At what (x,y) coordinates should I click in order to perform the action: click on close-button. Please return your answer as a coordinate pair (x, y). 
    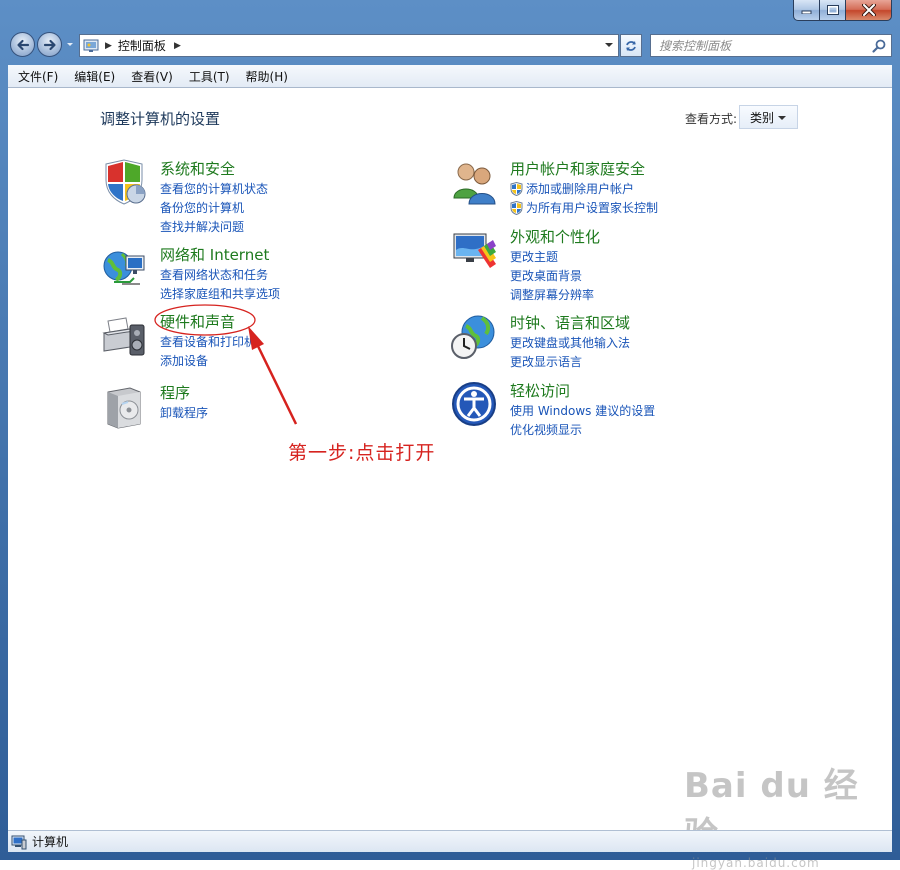
    Looking at the image, I should click on (869, 10).